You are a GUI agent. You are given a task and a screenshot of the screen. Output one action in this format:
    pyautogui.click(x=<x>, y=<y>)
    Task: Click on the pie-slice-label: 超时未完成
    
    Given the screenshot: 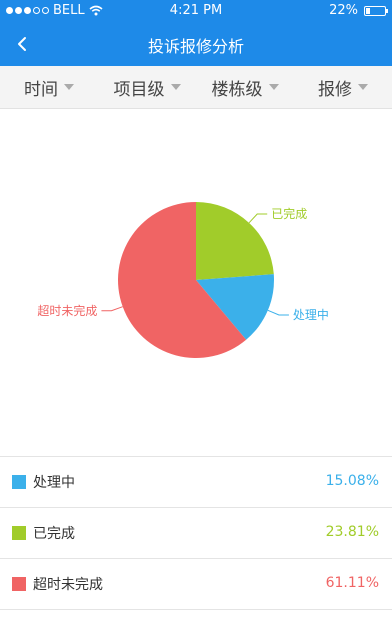 What is the action you would take?
    pyautogui.click(x=67, y=310)
    